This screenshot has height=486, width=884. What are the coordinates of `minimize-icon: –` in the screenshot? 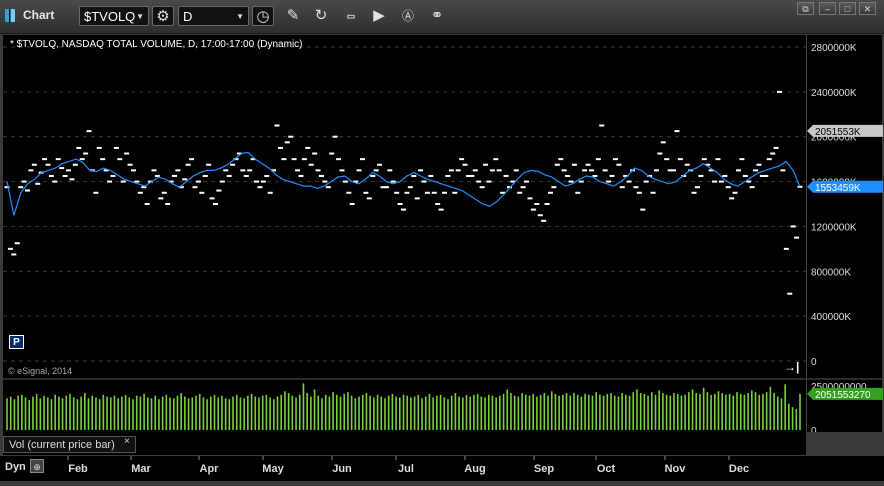 It's located at (827, 8).